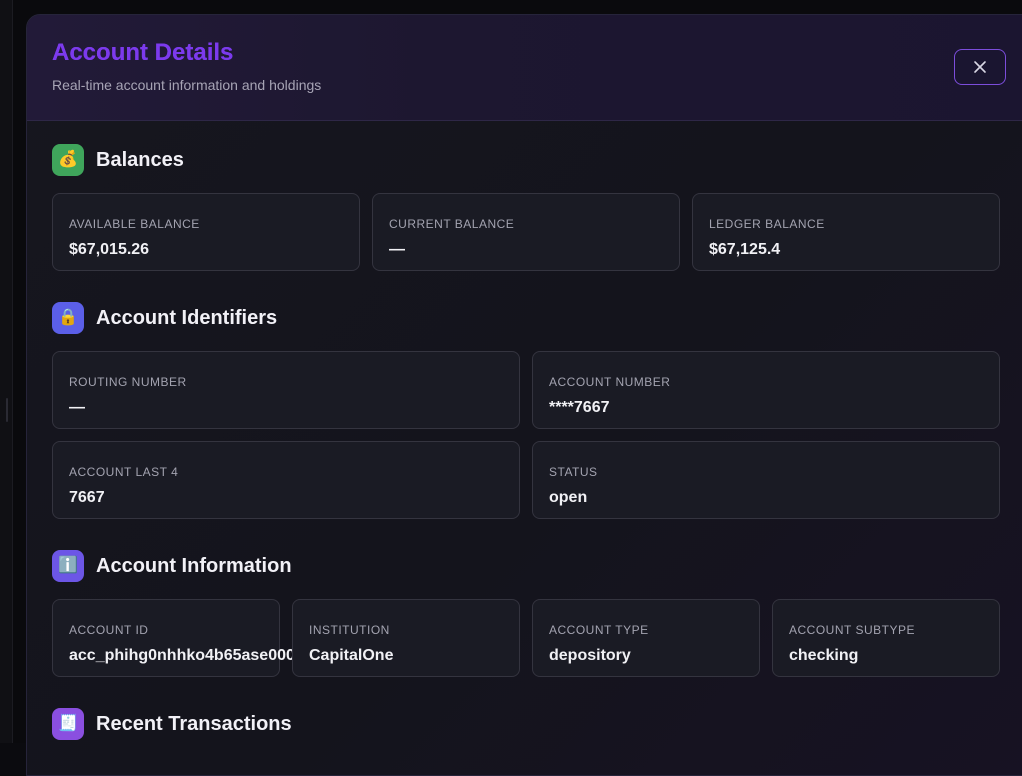  What do you see at coordinates (182, 655) in the screenshot?
I see `card-value: acc_phihg0nhhko4b65ase000` at bounding box center [182, 655].